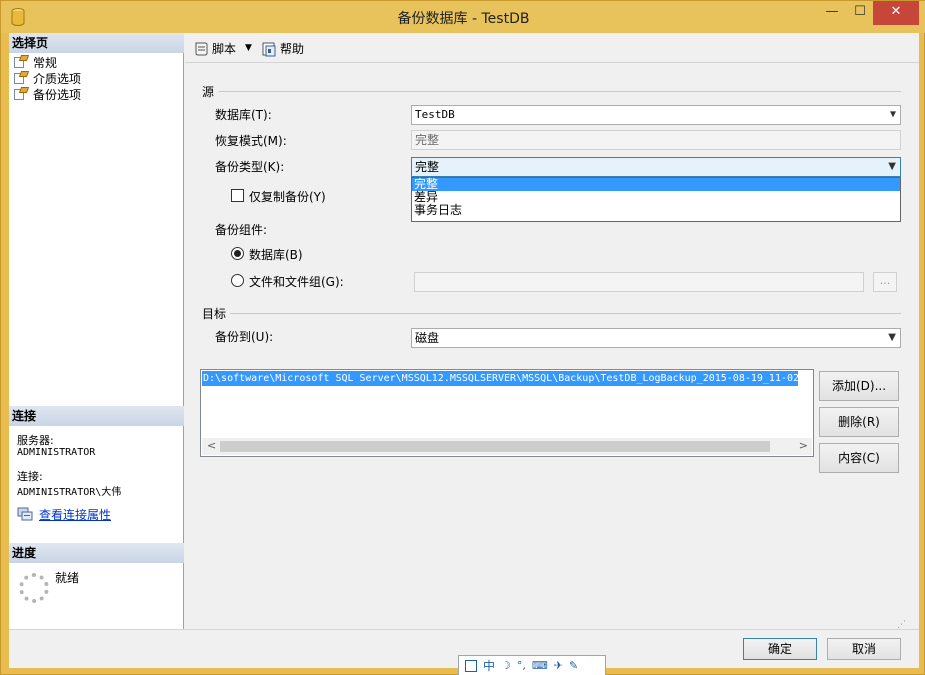  I want to click on view-connection-properties-link: 查看连接属性, so click(75, 514).